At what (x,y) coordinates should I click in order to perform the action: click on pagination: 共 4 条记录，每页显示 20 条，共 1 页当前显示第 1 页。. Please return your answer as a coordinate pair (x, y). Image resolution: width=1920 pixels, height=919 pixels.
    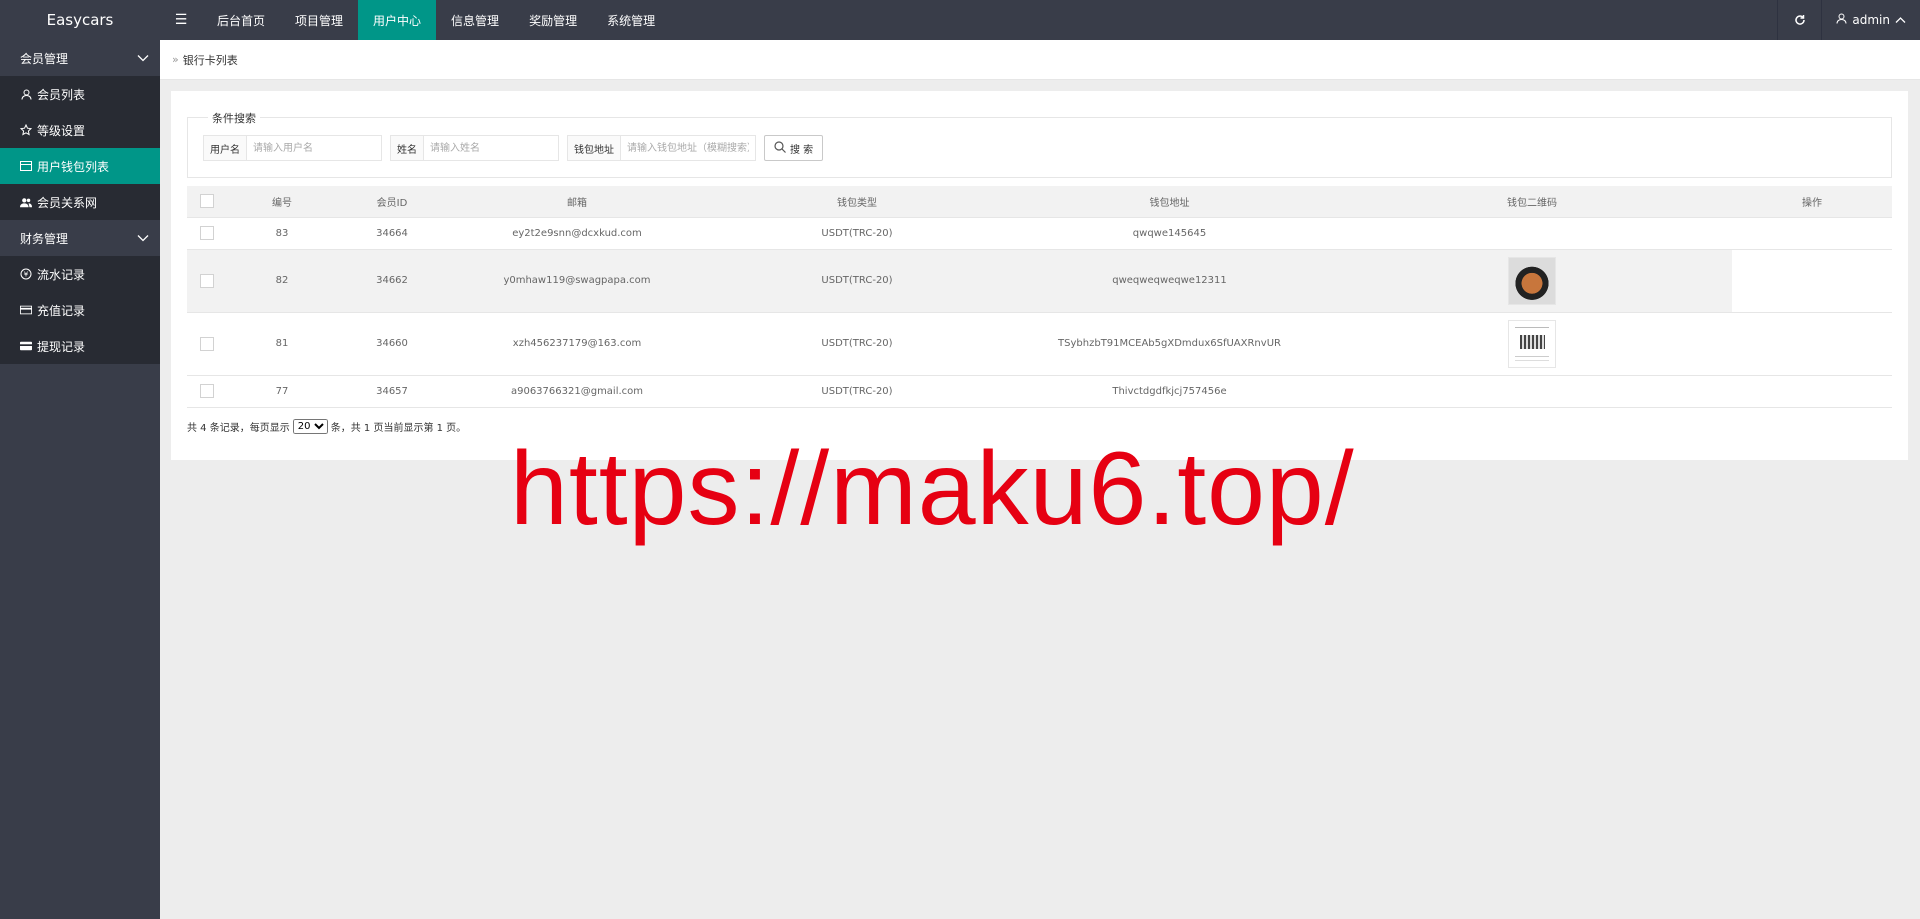
    Looking at the image, I should click on (326, 426).